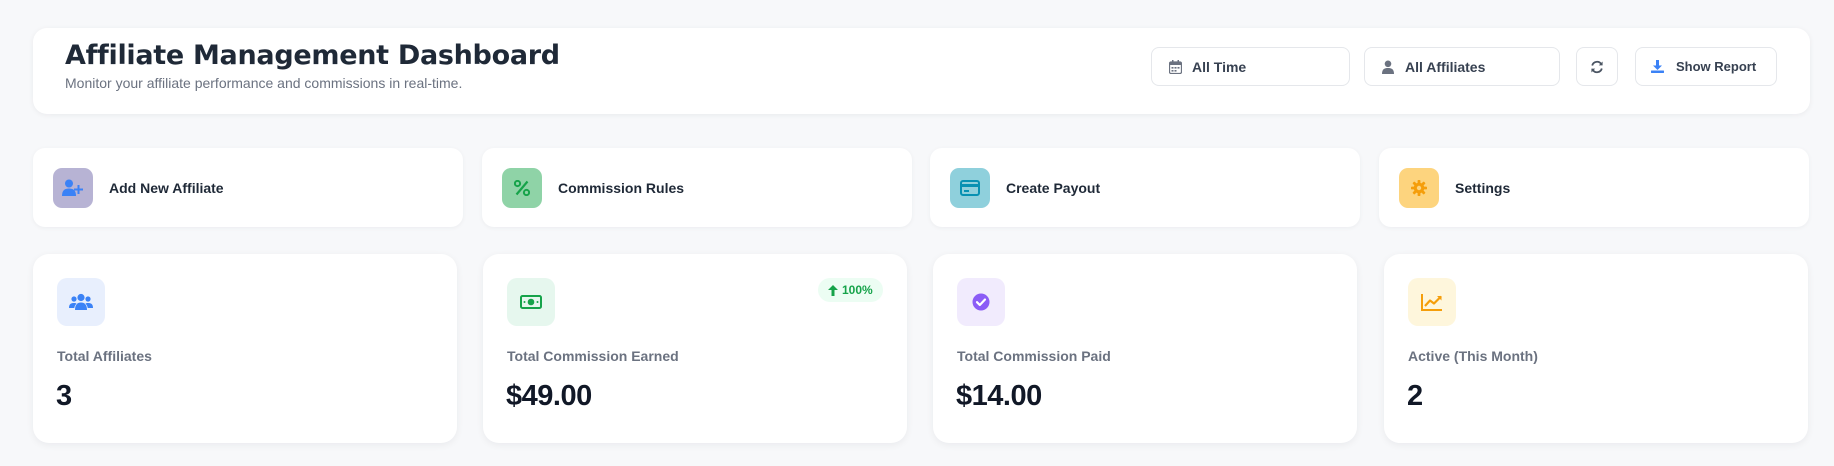 This screenshot has width=1834, height=466. What do you see at coordinates (981, 302) in the screenshot?
I see `check-circle-icon` at bounding box center [981, 302].